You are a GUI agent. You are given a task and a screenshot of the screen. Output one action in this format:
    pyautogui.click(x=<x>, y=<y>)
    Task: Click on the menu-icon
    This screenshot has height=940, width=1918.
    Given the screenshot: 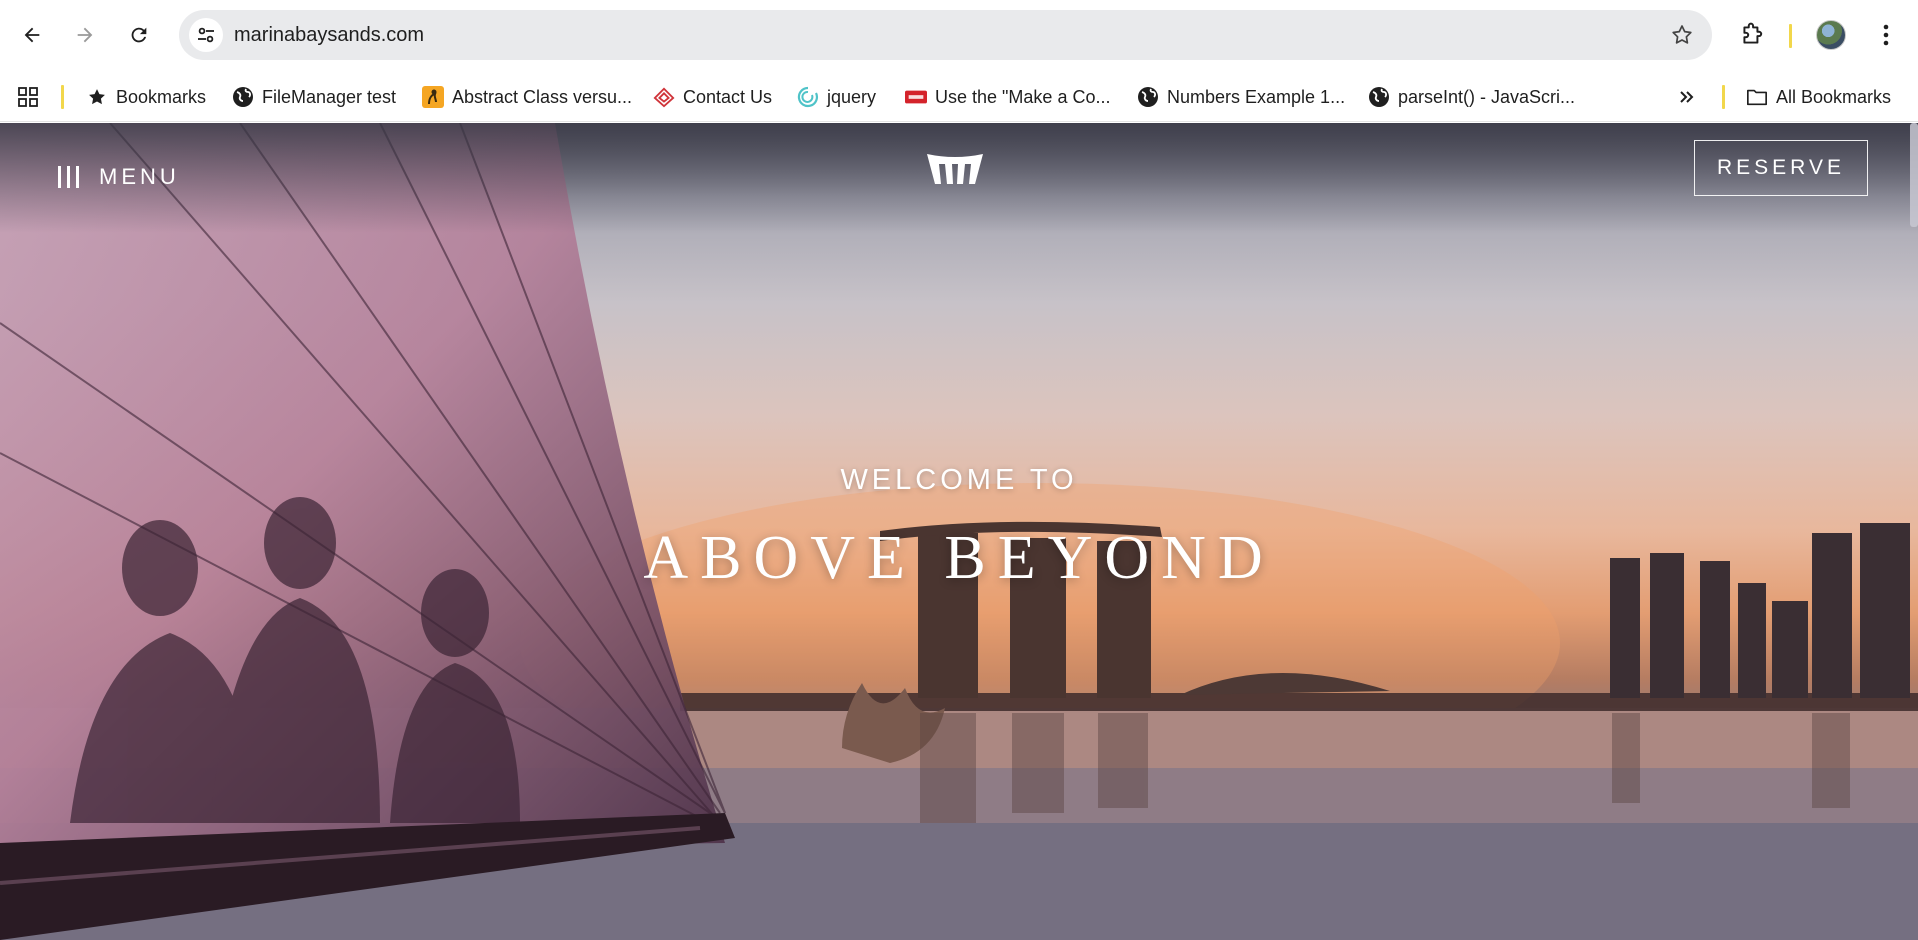 What is the action you would take?
    pyautogui.click(x=68, y=177)
    